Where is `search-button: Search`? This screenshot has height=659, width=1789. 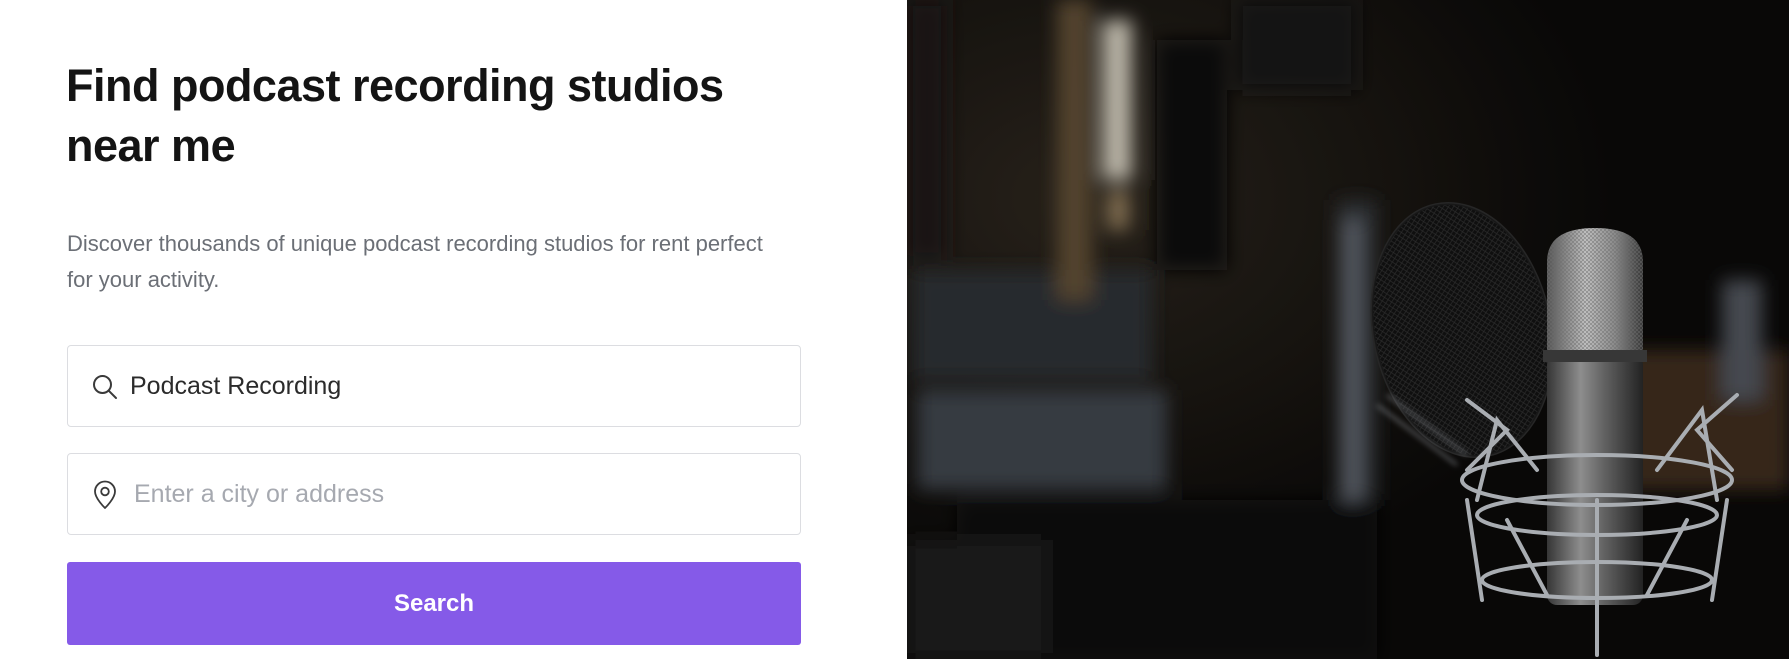
search-button: Search is located at coordinates (434, 603).